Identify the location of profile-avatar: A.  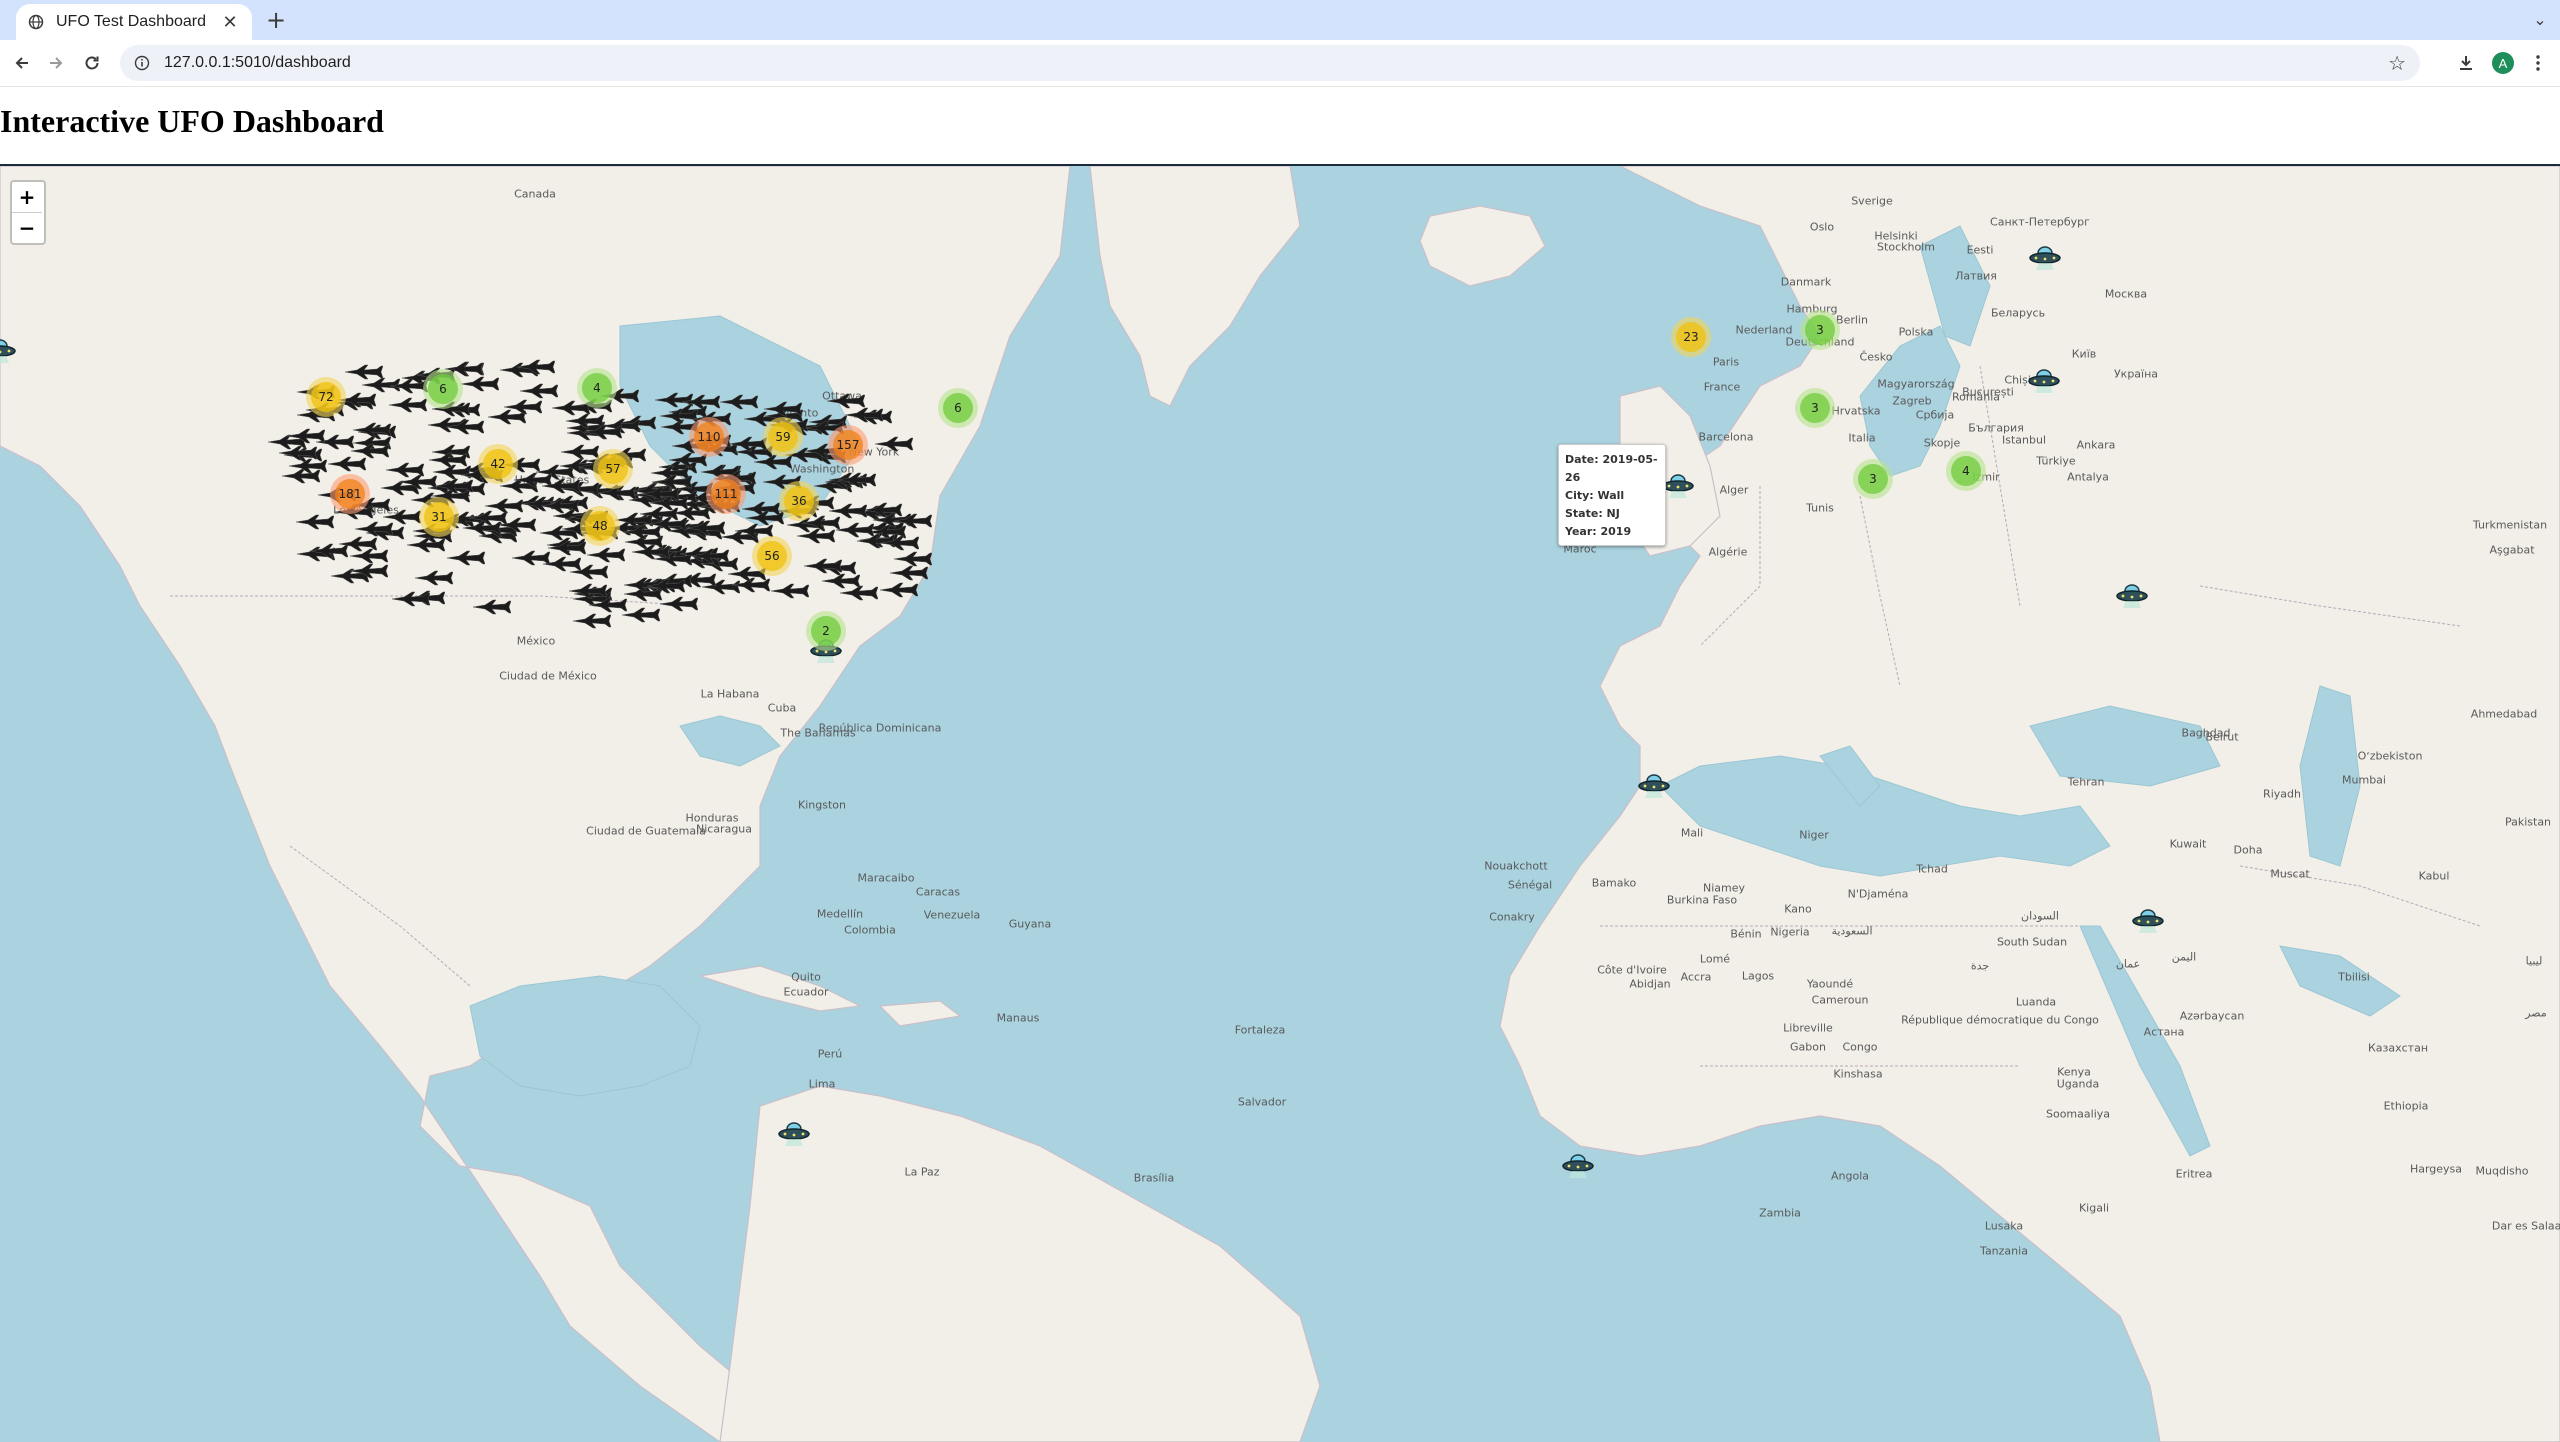
(2503, 63).